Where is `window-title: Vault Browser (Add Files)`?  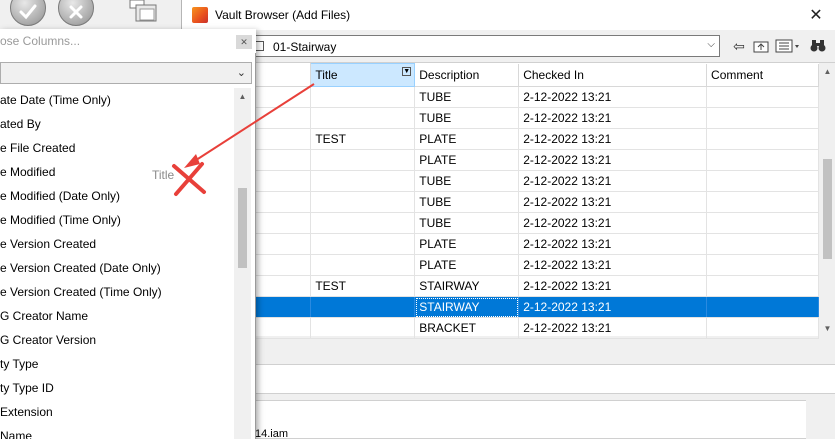 window-title: Vault Browser (Add Files) is located at coordinates (283, 15).